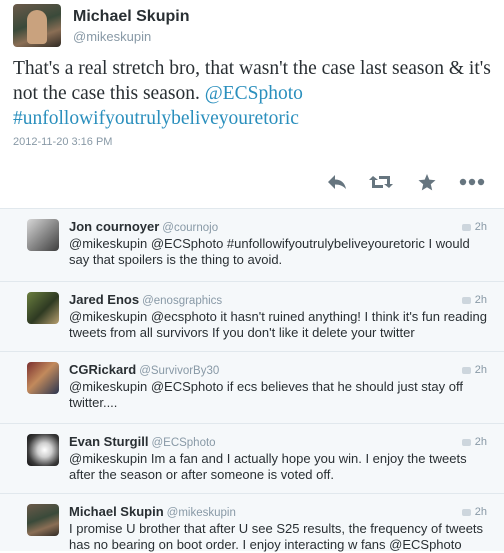 The image size is (504, 553). Describe the element at coordinates (104, 299) in the screenshot. I see `reply-author-name: Jared Enos` at that location.